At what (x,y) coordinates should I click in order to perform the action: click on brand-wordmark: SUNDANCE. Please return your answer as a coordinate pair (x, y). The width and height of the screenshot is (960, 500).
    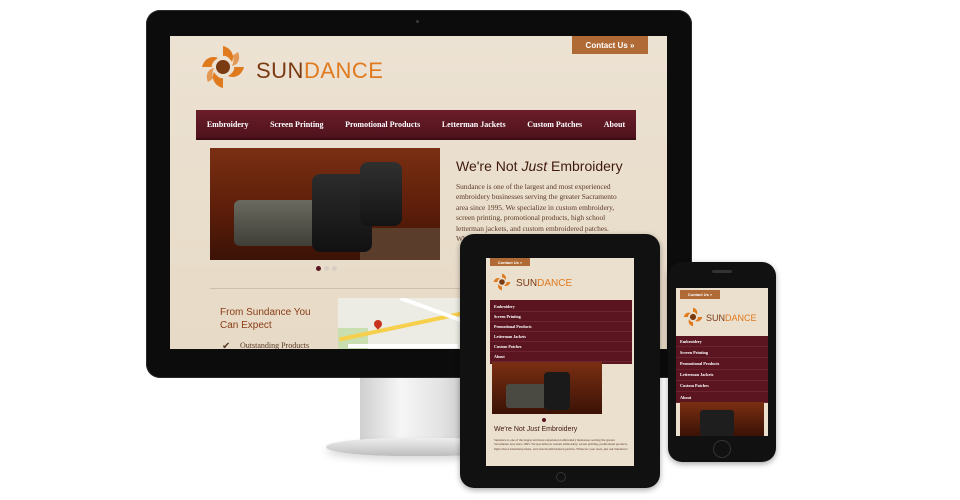
    Looking at the image, I should click on (319, 71).